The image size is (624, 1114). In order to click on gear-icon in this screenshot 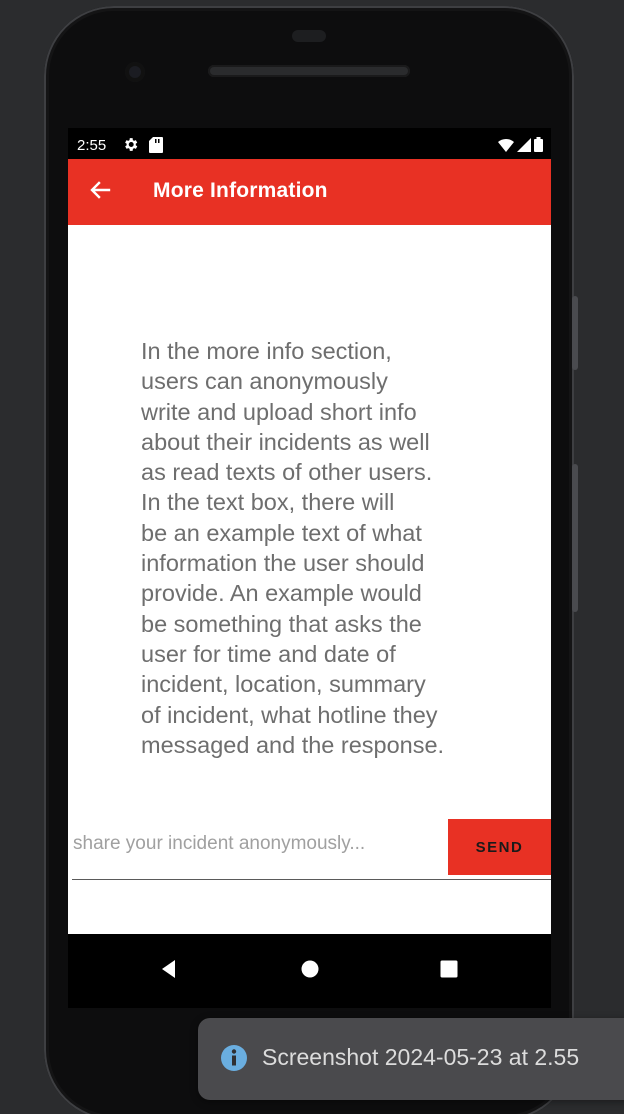, I will do `click(130, 146)`.